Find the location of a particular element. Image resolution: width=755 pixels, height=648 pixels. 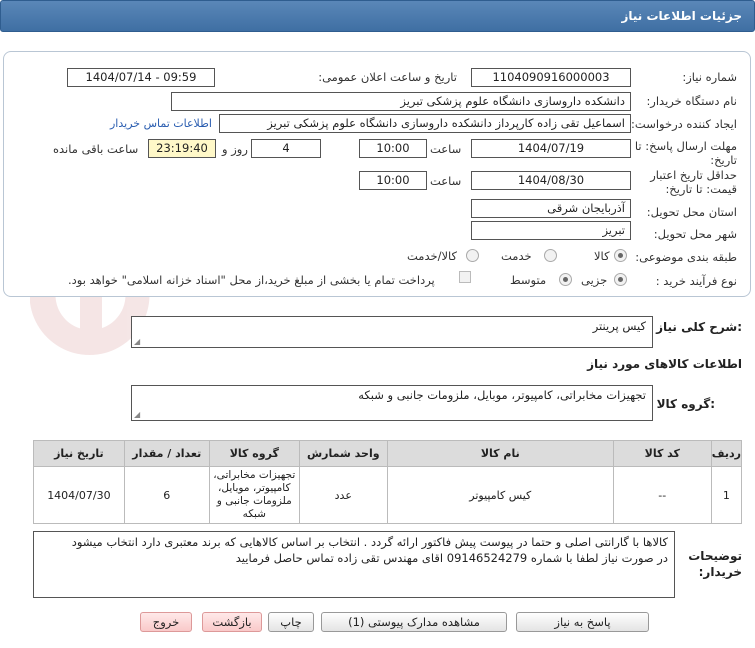

category-option-service: خدمت is located at coordinates (516, 256).